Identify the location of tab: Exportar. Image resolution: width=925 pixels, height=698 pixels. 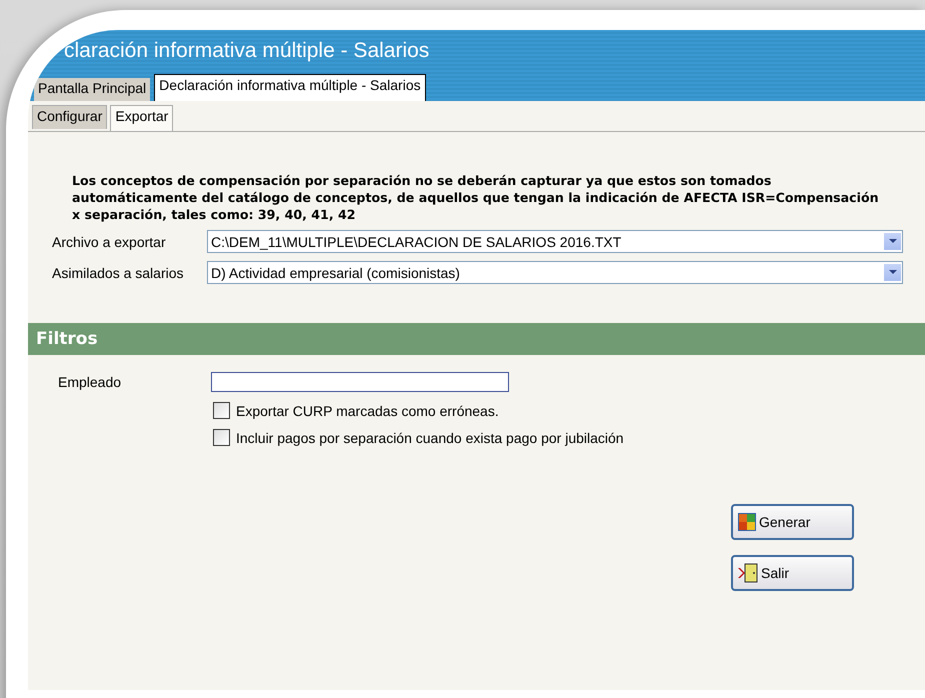
(142, 118).